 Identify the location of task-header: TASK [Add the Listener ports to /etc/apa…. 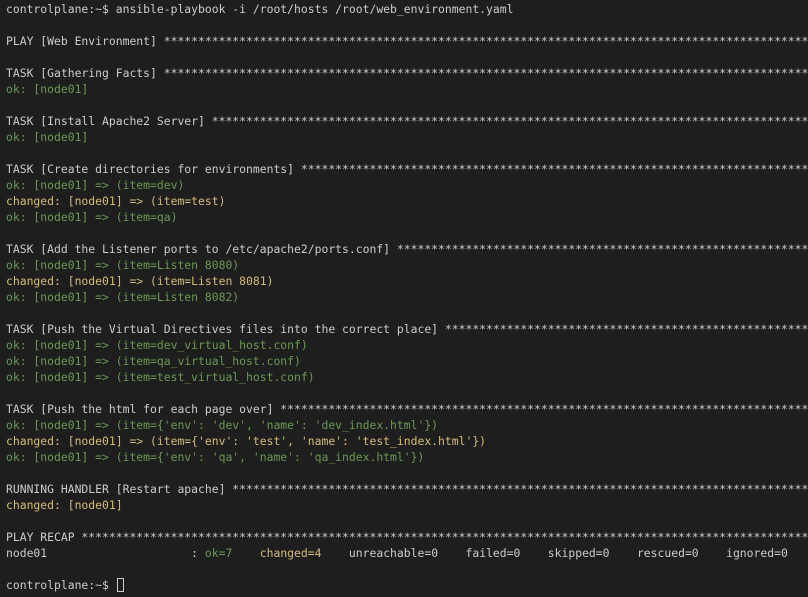
(407, 249).